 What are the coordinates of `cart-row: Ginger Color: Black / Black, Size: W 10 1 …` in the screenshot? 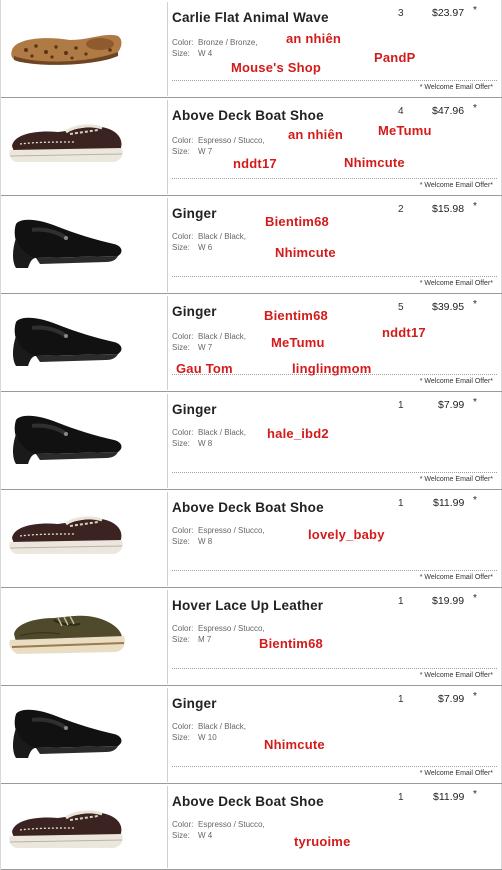 It's located at (251, 735).